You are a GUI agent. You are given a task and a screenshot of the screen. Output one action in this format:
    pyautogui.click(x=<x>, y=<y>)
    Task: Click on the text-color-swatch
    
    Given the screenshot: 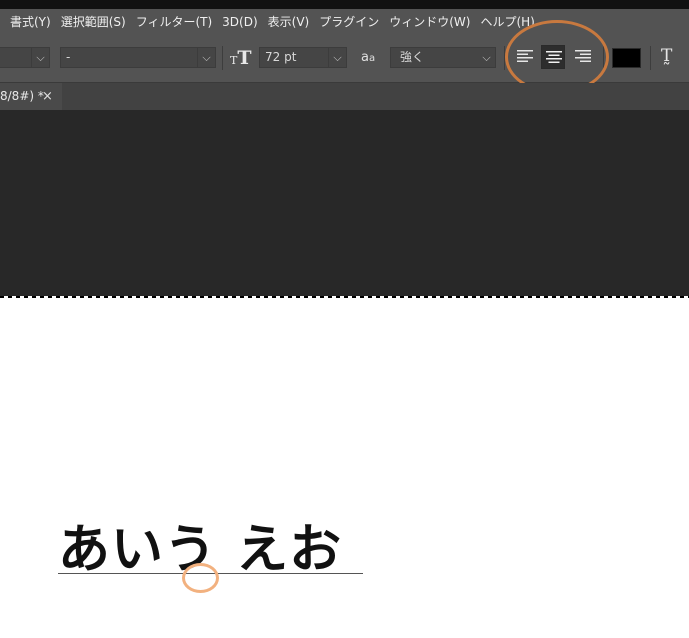 What is the action you would take?
    pyautogui.click(x=626, y=58)
    